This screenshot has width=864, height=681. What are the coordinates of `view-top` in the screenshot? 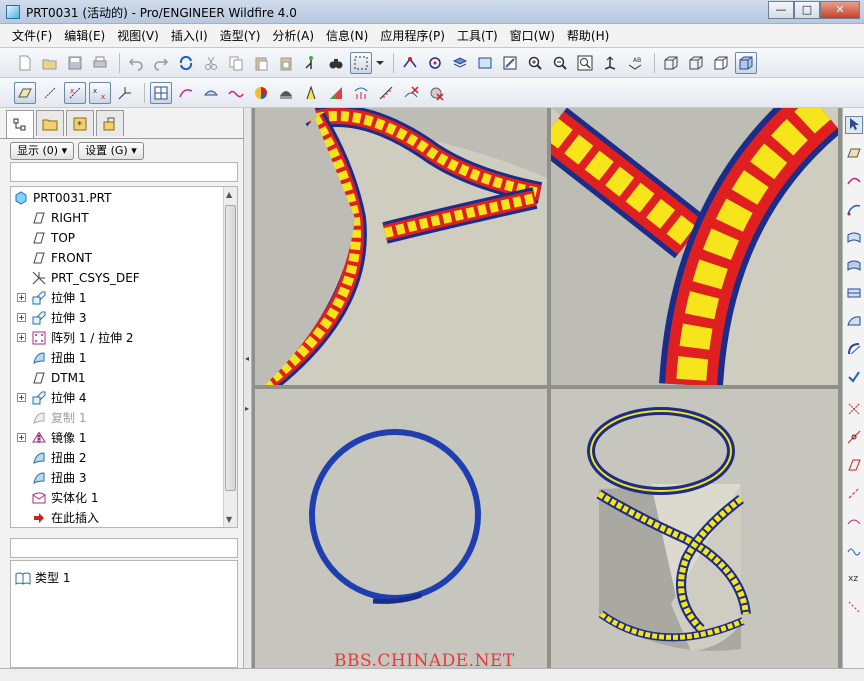 It's located at (401, 528).